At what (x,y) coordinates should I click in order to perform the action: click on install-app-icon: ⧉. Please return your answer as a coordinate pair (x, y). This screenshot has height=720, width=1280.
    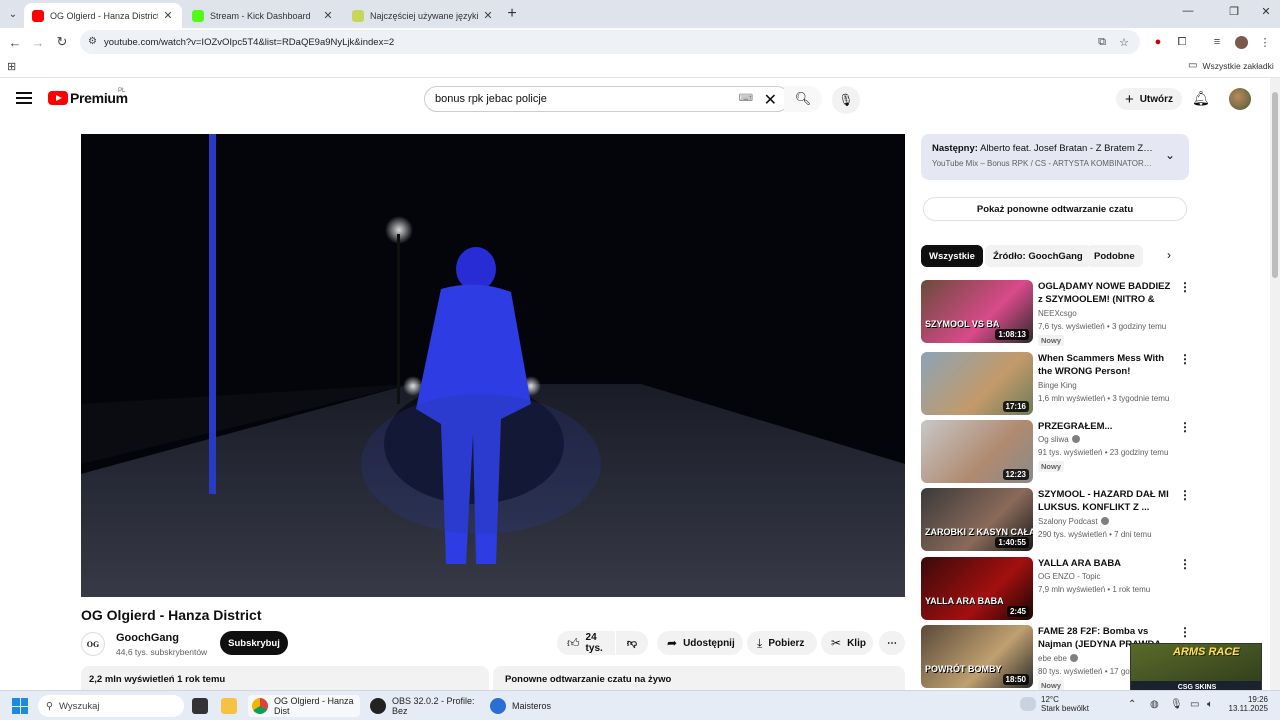
    Looking at the image, I should click on (1102, 42).